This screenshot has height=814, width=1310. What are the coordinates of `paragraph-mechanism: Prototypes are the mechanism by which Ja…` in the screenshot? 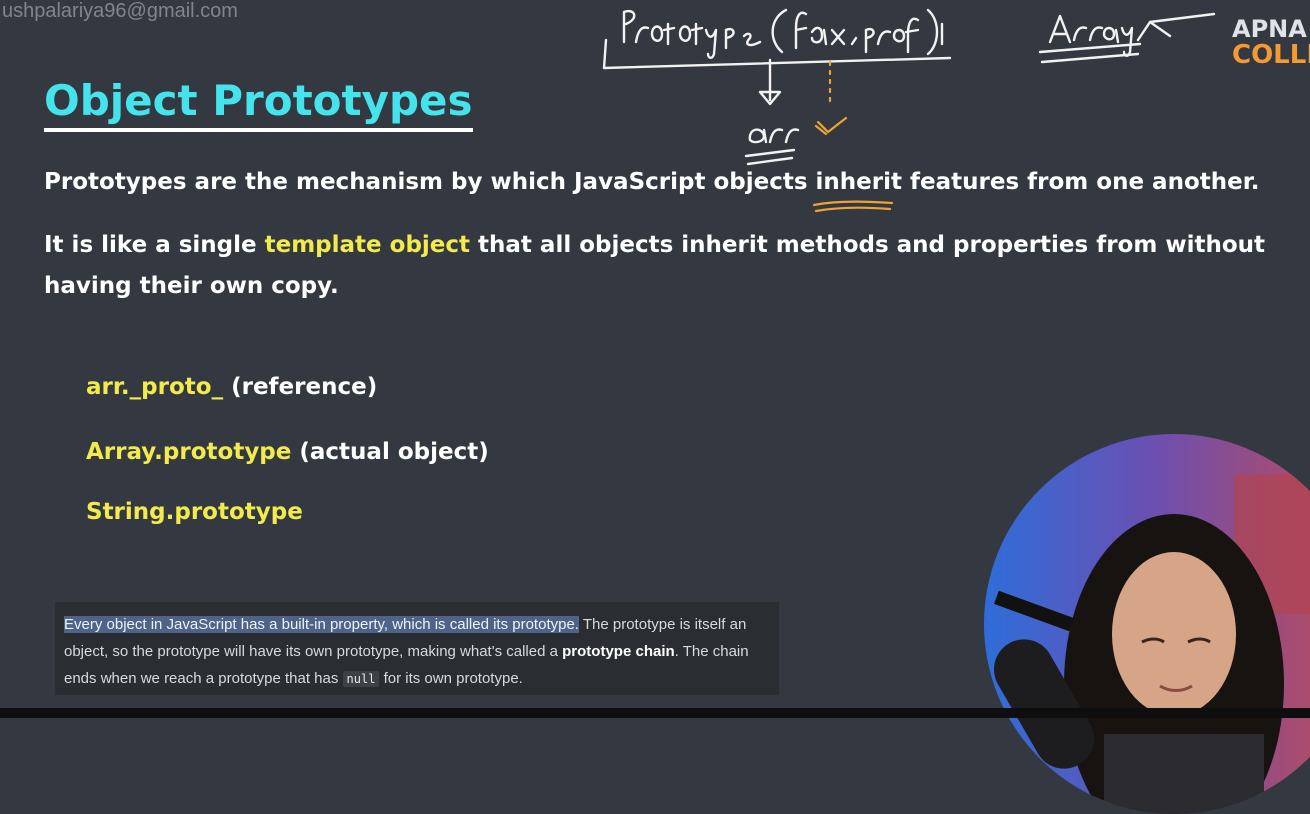 It's located at (664, 187).